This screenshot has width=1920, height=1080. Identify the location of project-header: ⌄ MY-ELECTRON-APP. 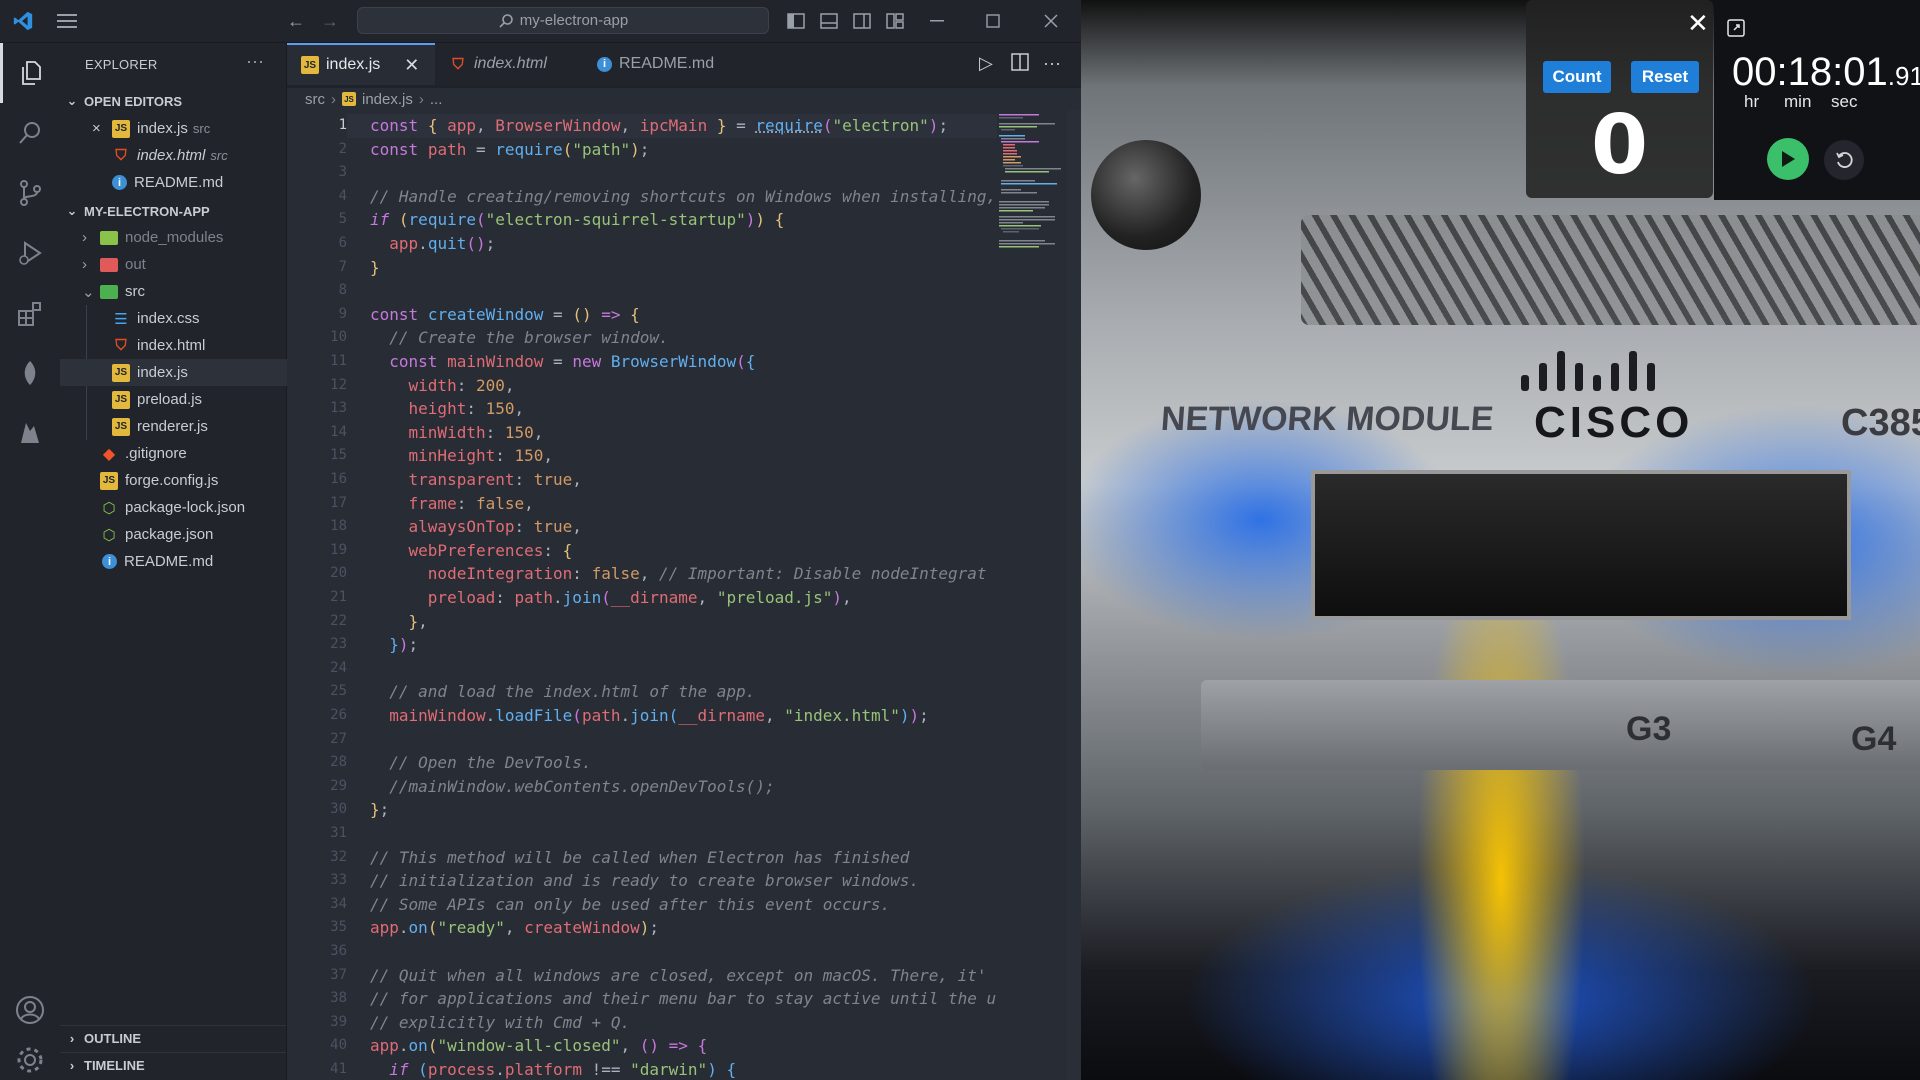
(173, 211).